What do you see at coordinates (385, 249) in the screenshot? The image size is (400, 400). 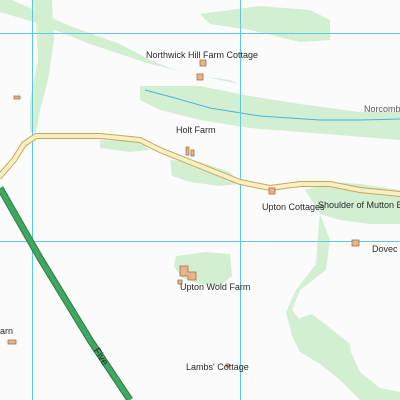 I see `label-dovec: Dovec` at bounding box center [385, 249].